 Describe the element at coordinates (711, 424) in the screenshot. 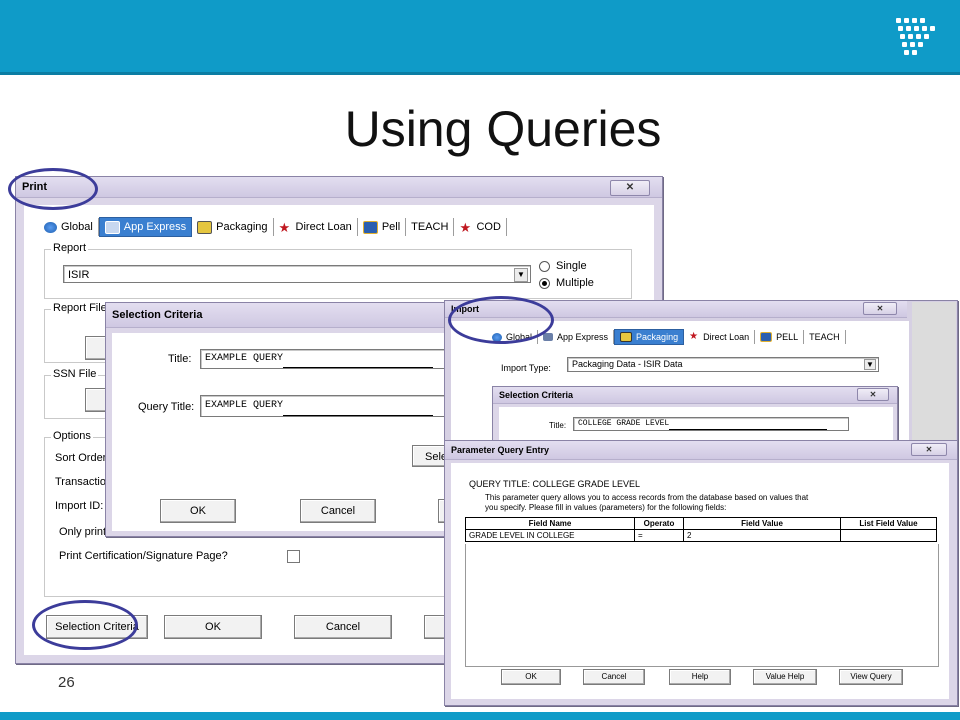

I see `title-input: COLLEGE GRADE LEVEL` at that location.